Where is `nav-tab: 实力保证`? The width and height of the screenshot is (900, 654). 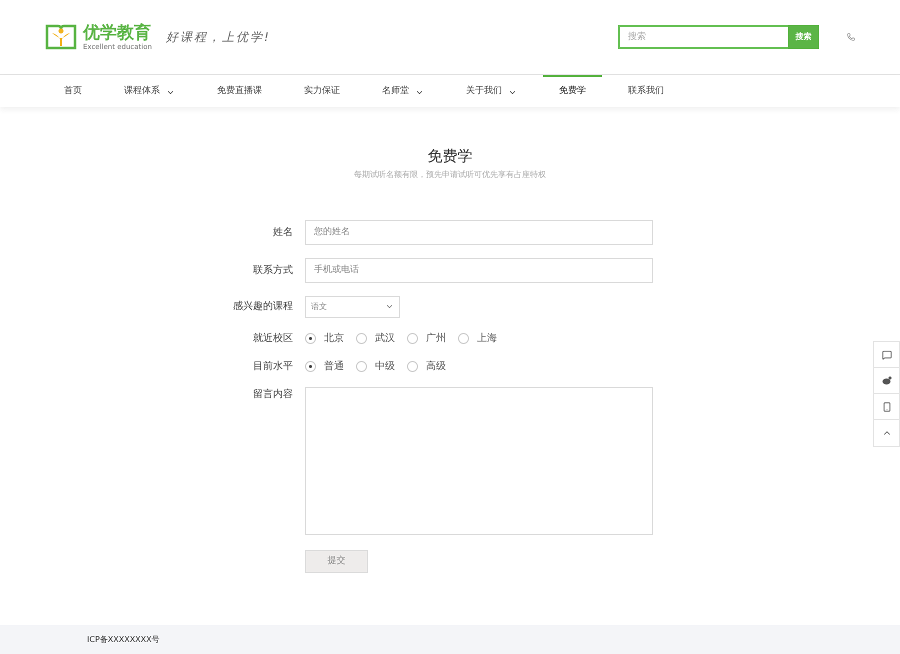
nav-tab: 实力保证 is located at coordinates (322, 91).